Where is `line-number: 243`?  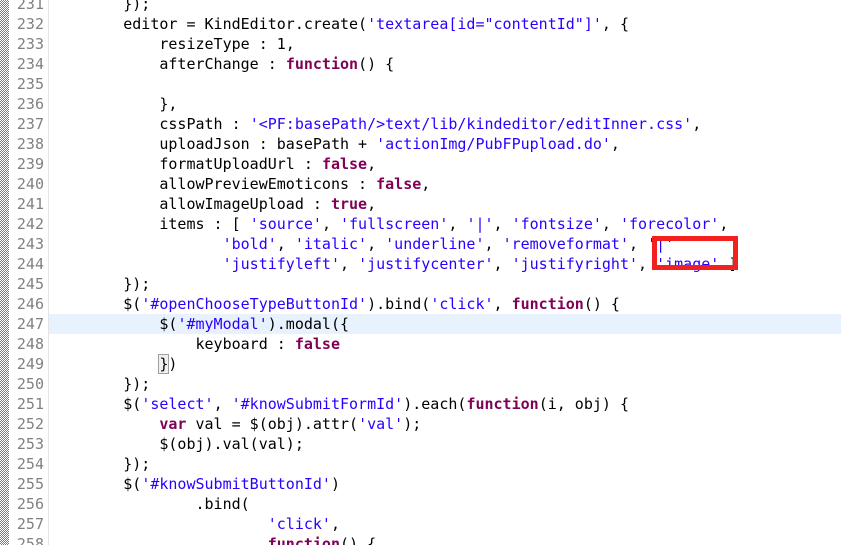
line-number: 243 is located at coordinates (30, 244).